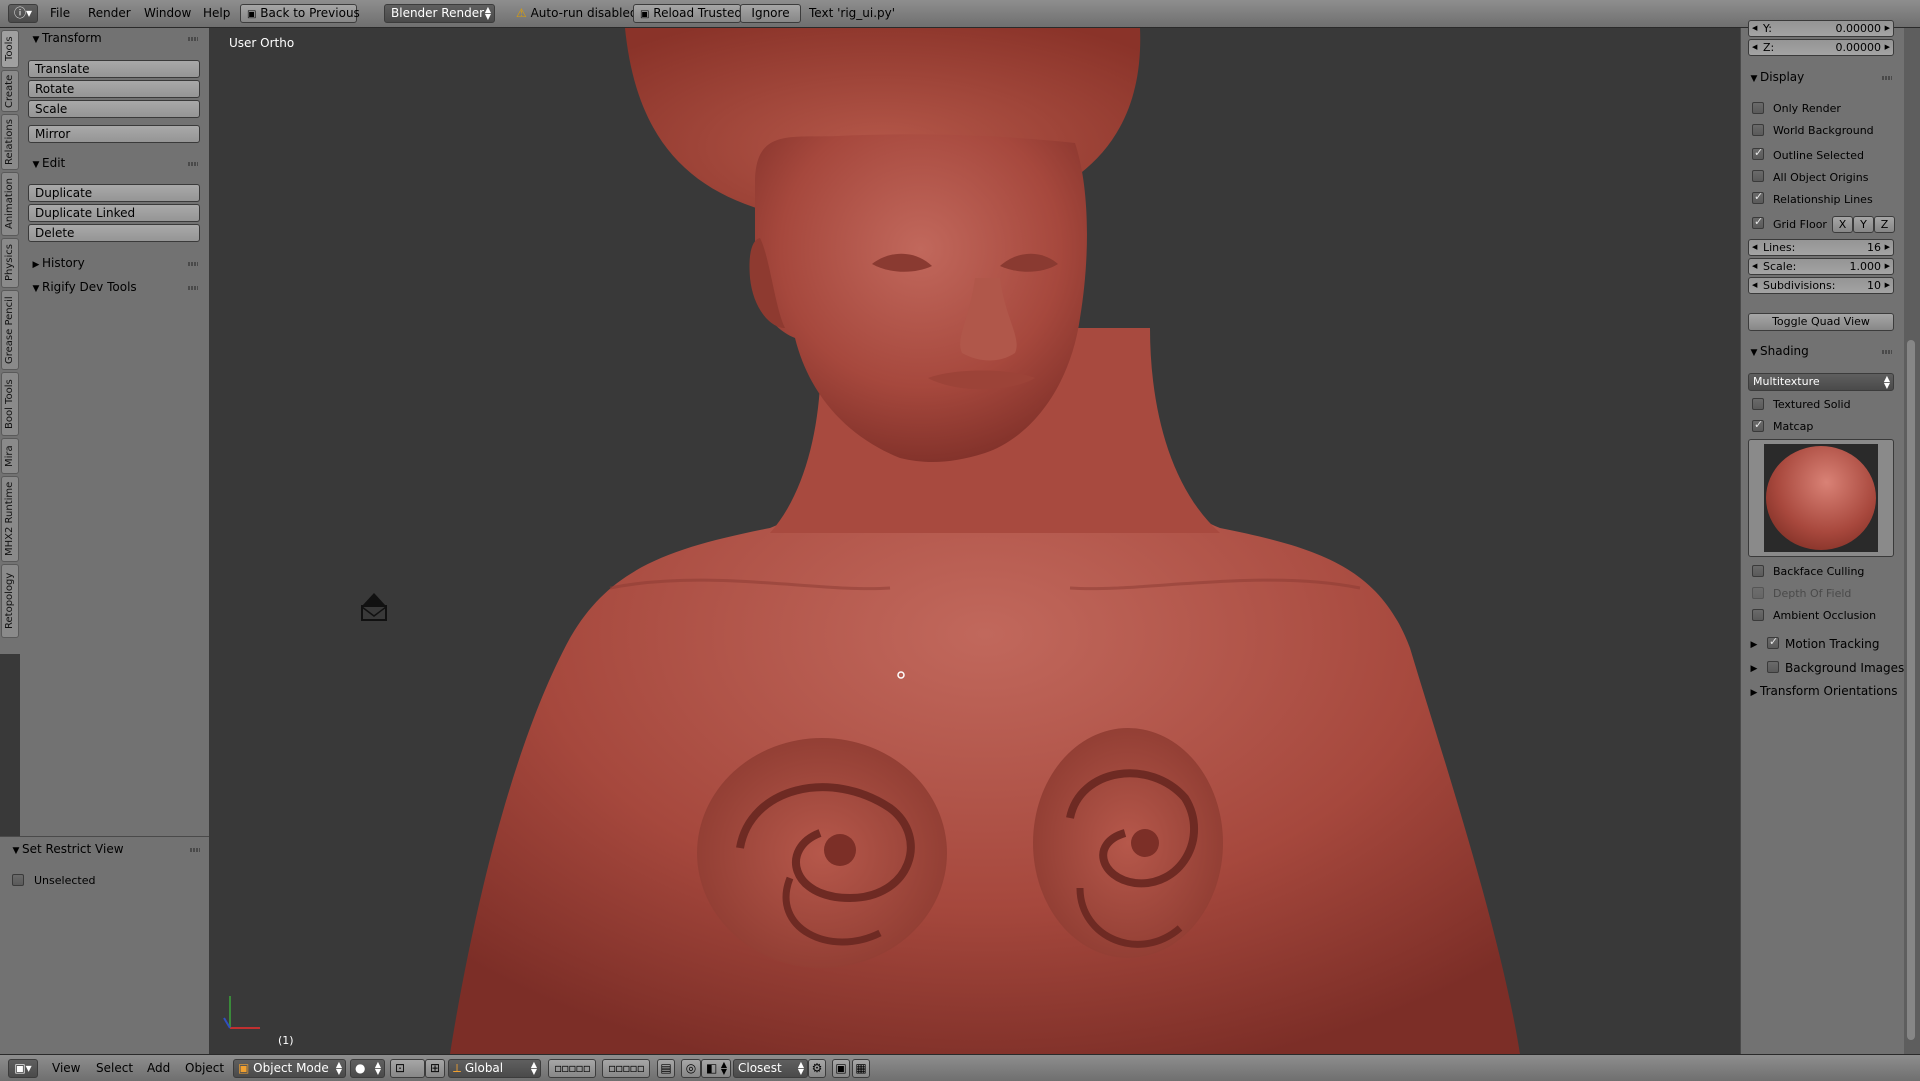  Describe the element at coordinates (216, 13) in the screenshot. I see `menu-help: Help` at that location.